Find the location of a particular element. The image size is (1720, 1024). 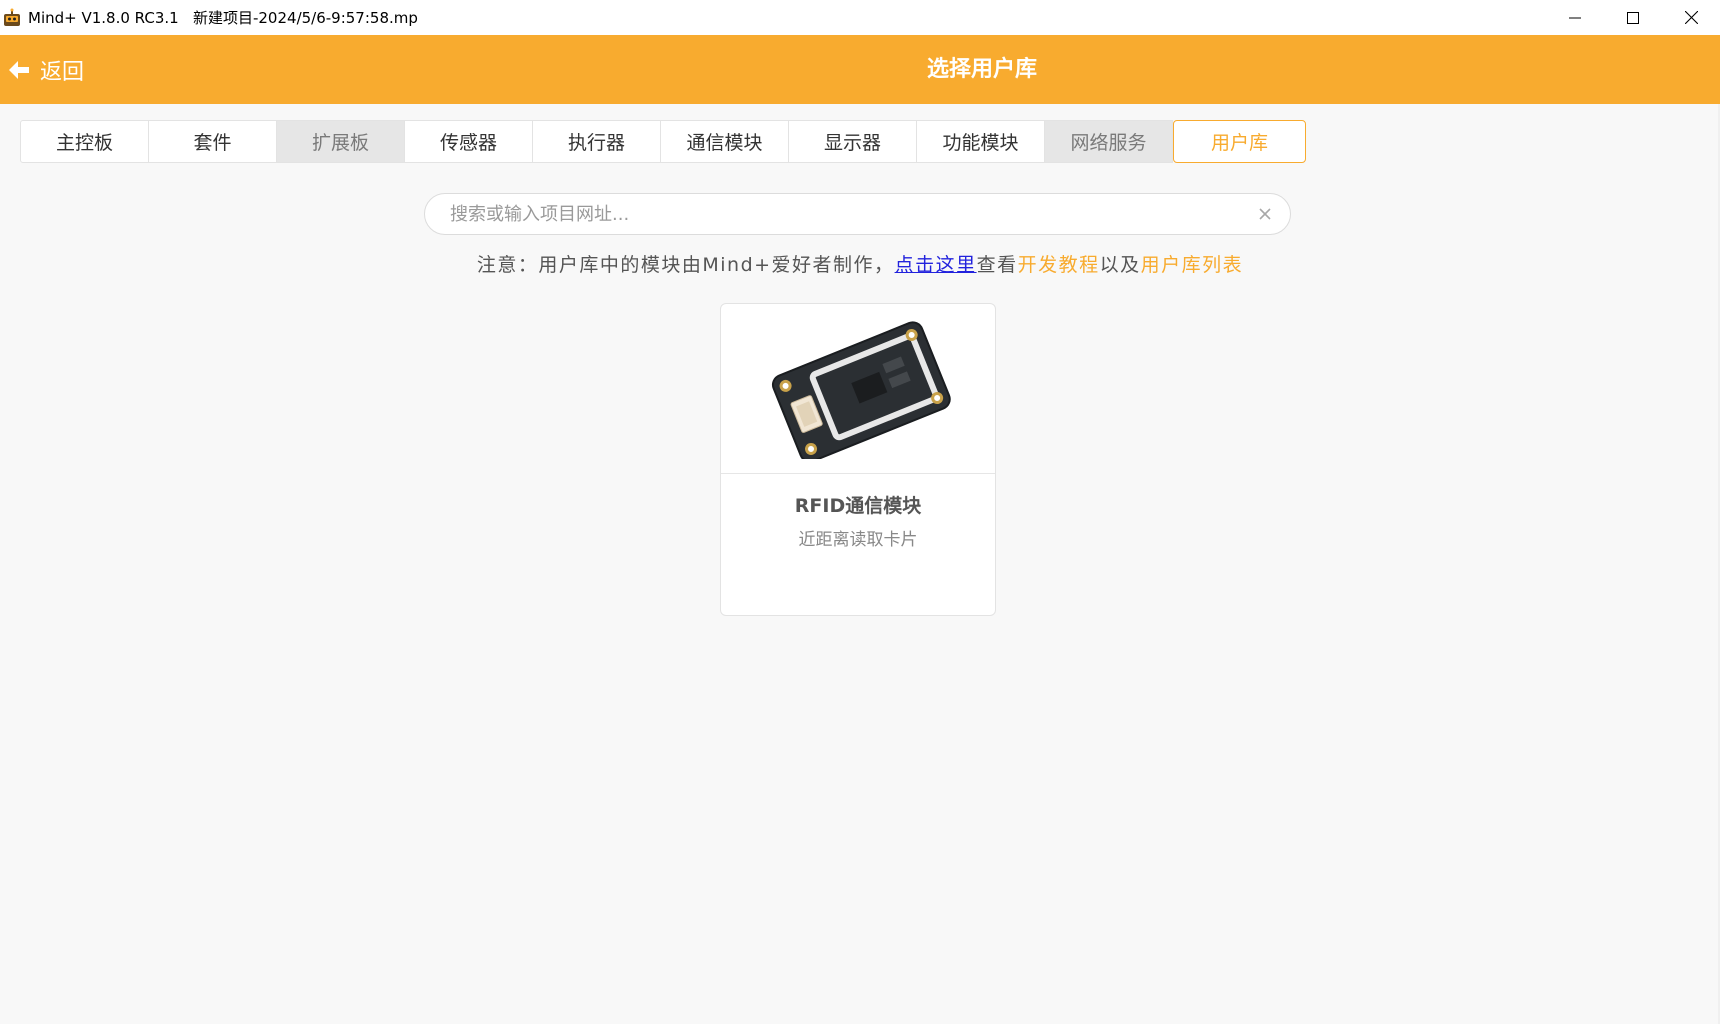

tab-function-modules: 功能模块 is located at coordinates (980, 141).